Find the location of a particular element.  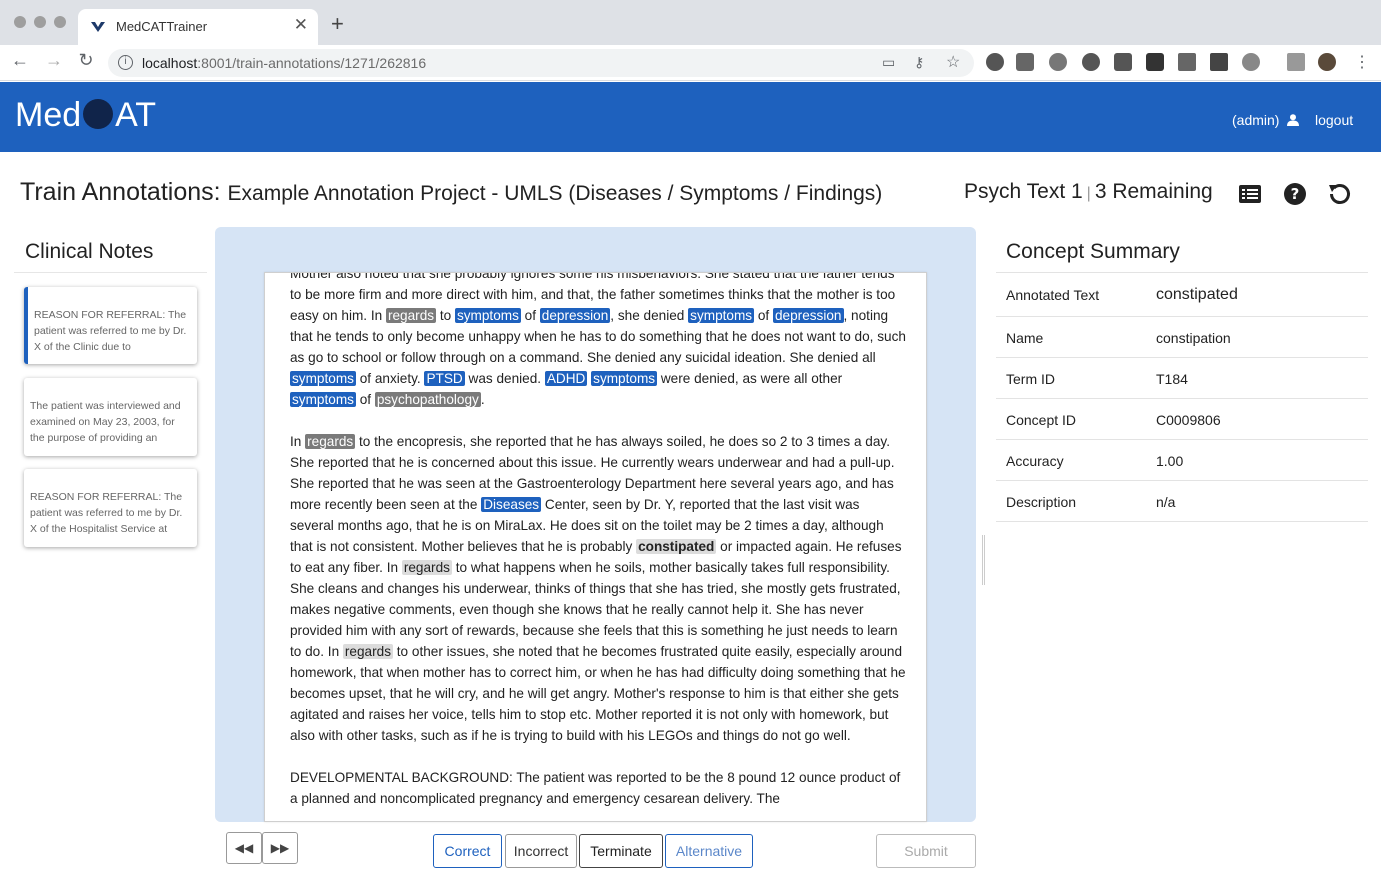

cat-logo-icon is located at coordinates (98, 114).